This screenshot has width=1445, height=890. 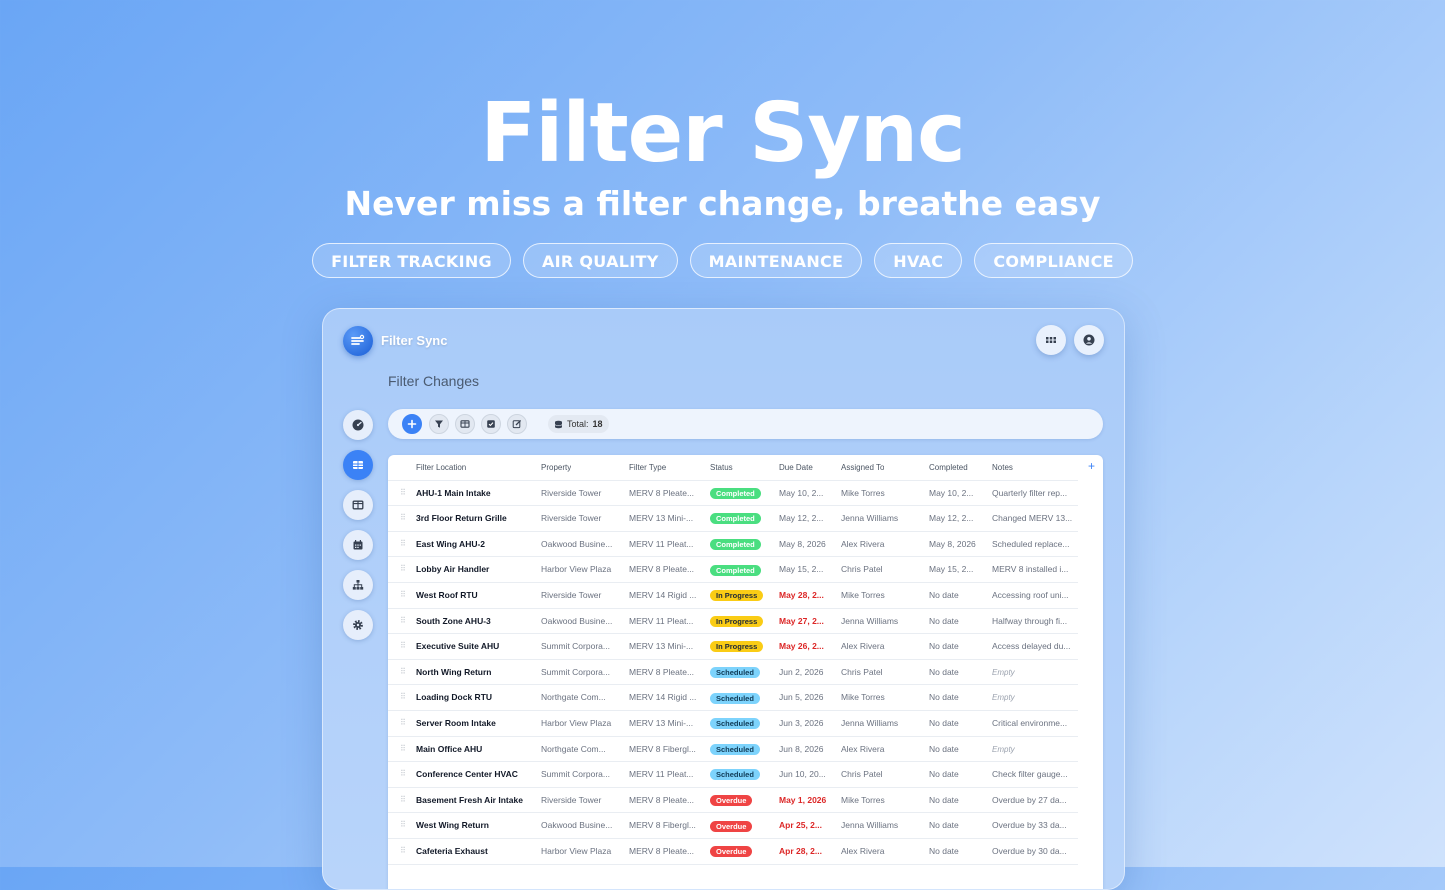 I want to click on col-filter-location: Filter Location, so click(x=441, y=467).